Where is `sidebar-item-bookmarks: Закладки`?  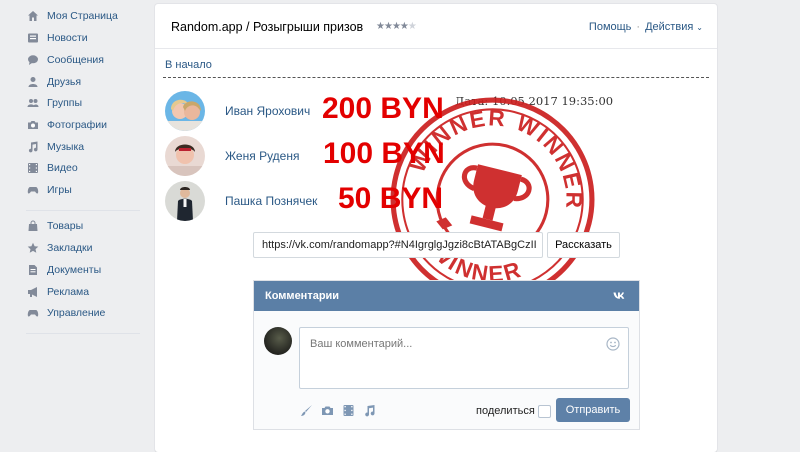
sidebar-item-bookmarks: Закладки is located at coordinates (59, 248).